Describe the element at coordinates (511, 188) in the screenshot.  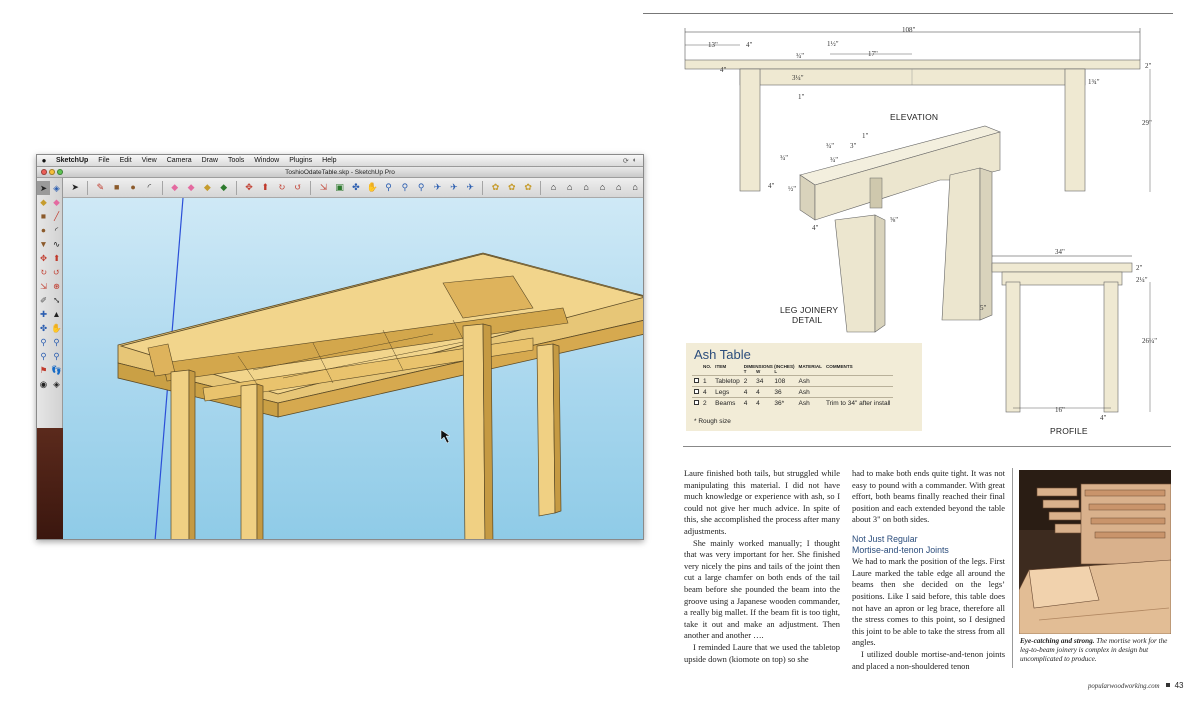
I see `walk-icon: ✿` at that location.